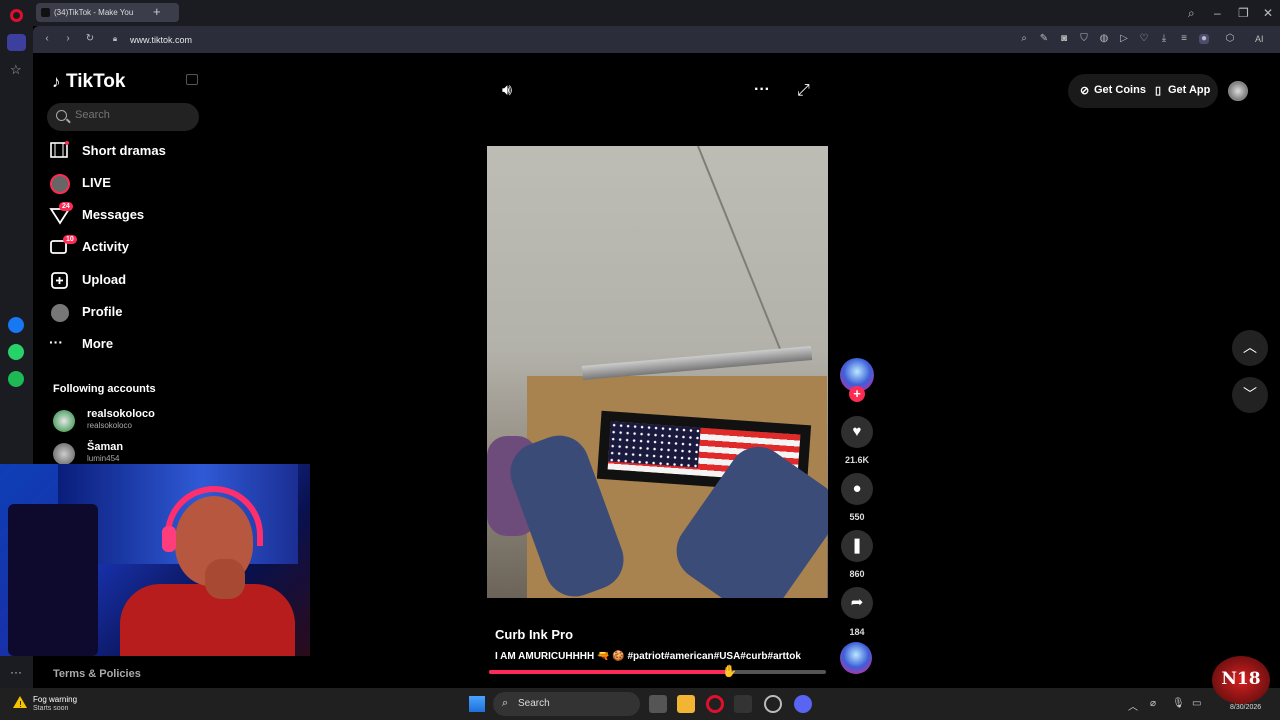 The image size is (1280, 720). I want to click on video-progress-bar, so click(657, 672).